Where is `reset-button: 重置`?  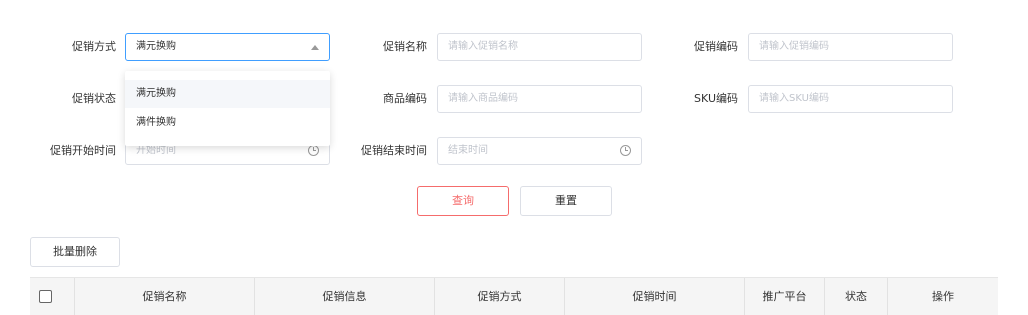
reset-button: 重置 is located at coordinates (566, 201).